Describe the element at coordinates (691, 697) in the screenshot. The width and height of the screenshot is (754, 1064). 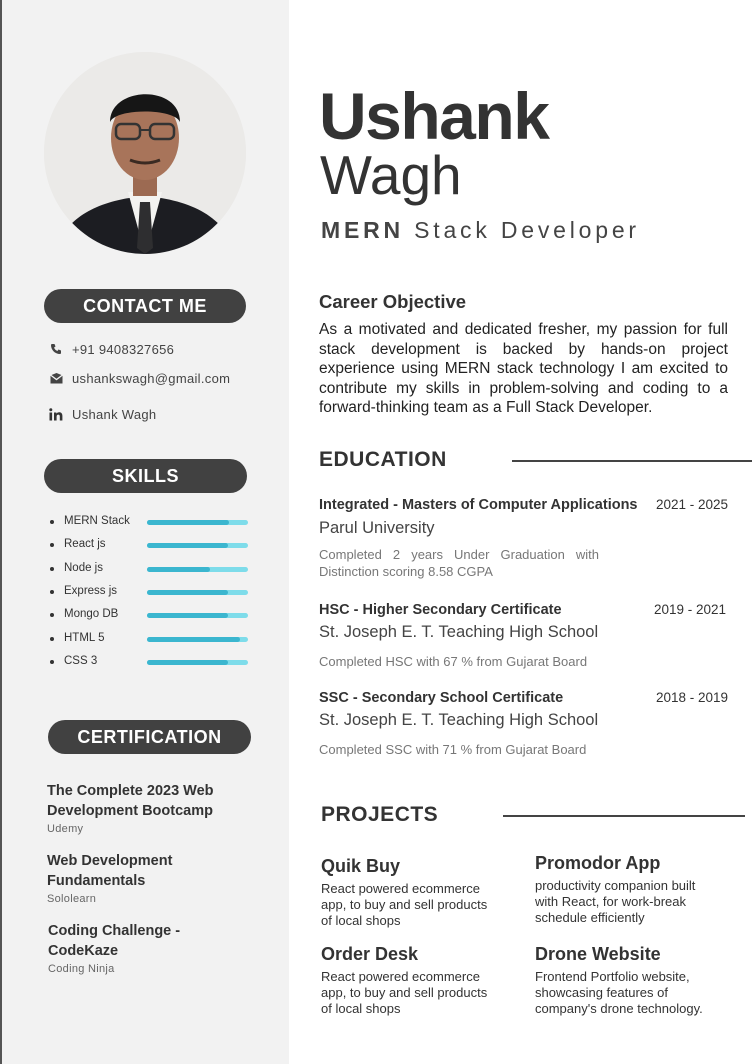
I see `education-years: 2018 - 2019` at that location.